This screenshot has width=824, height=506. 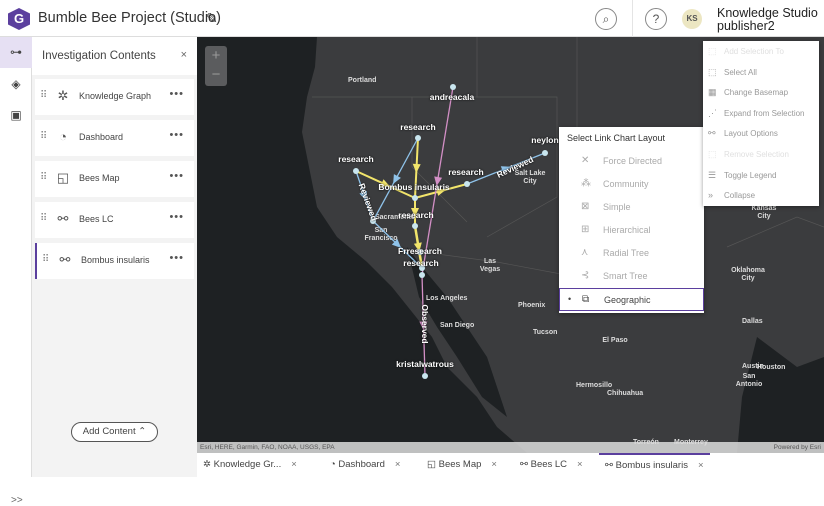 I want to click on action-icon: », so click(x=711, y=195).